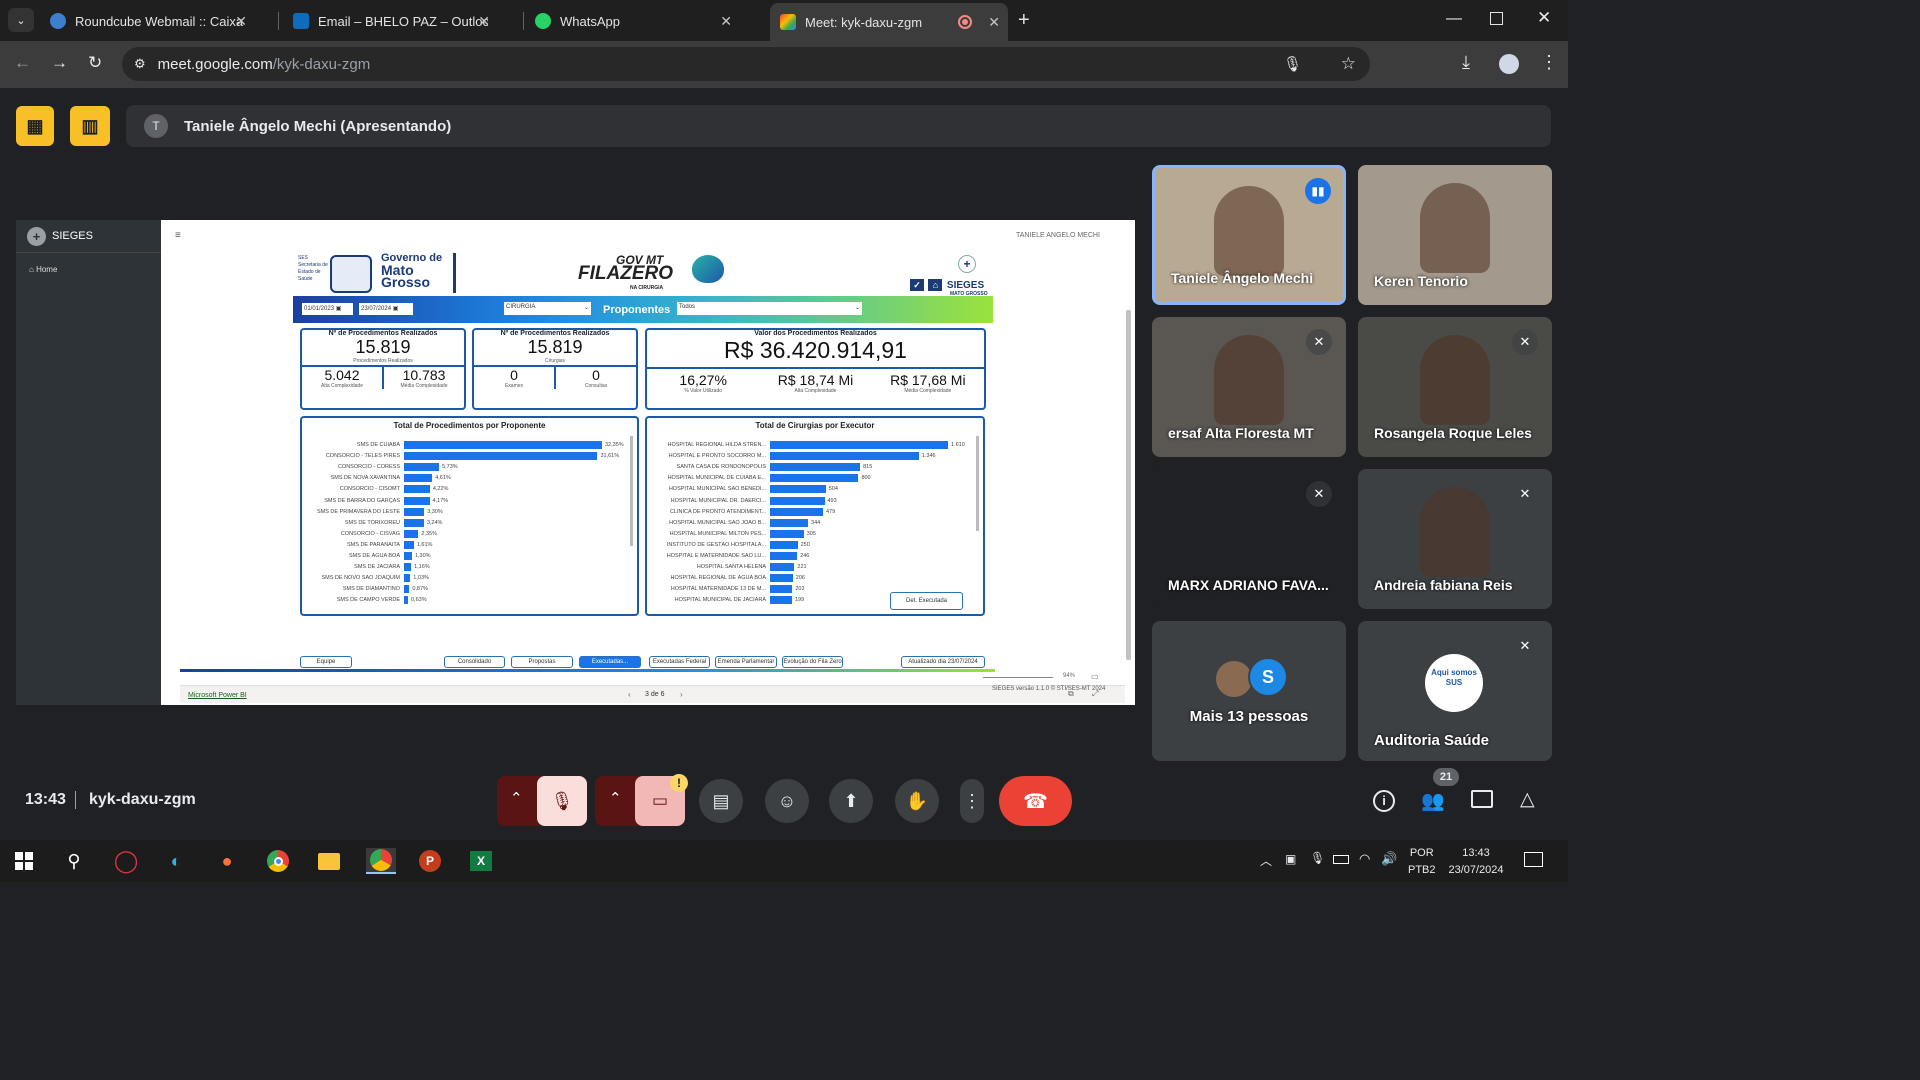 Image resolution: width=1920 pixels, height=1080 pixels. Describe the element at coordinates (1384, 801) in the screenshot. I see `meeting-info-icon: i` at that location.